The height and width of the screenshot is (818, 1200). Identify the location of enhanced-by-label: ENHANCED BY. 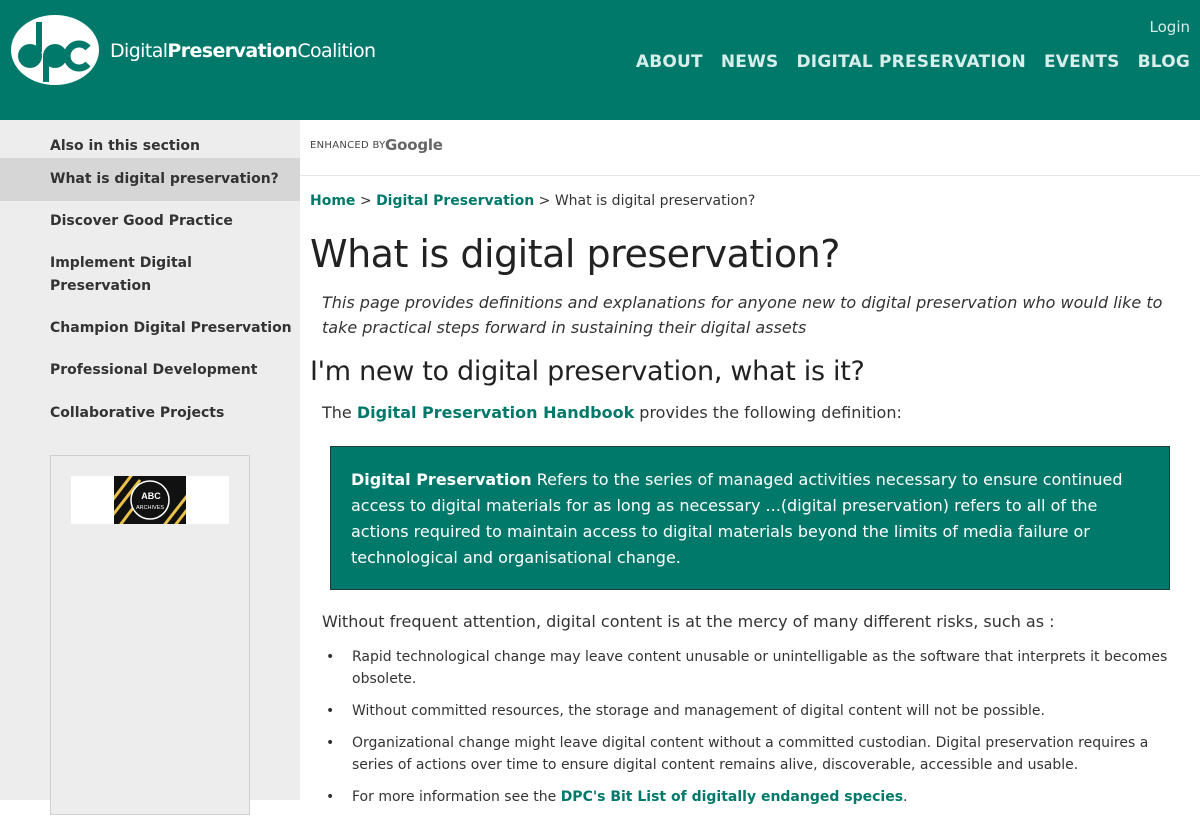
(348, 145).